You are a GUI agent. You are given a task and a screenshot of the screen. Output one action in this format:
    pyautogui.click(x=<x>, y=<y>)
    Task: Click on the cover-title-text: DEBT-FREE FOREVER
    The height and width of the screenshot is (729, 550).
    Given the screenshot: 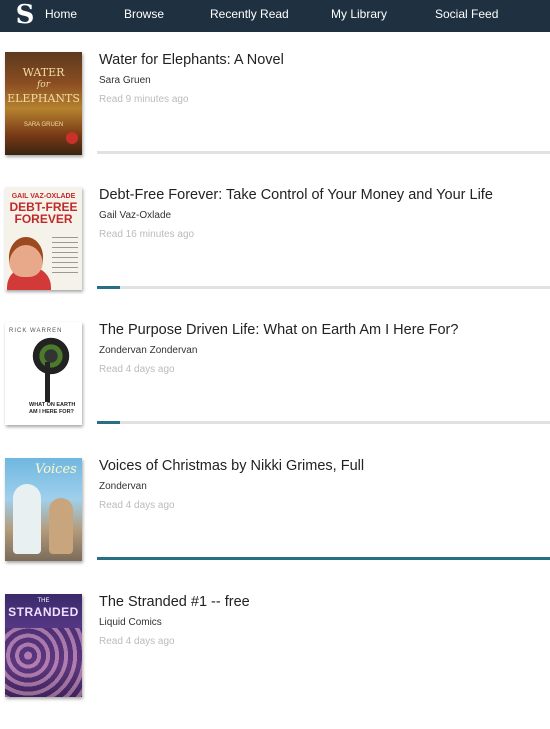 What is the action you would take?
    pyautogui.click(x=43, y=213)
    